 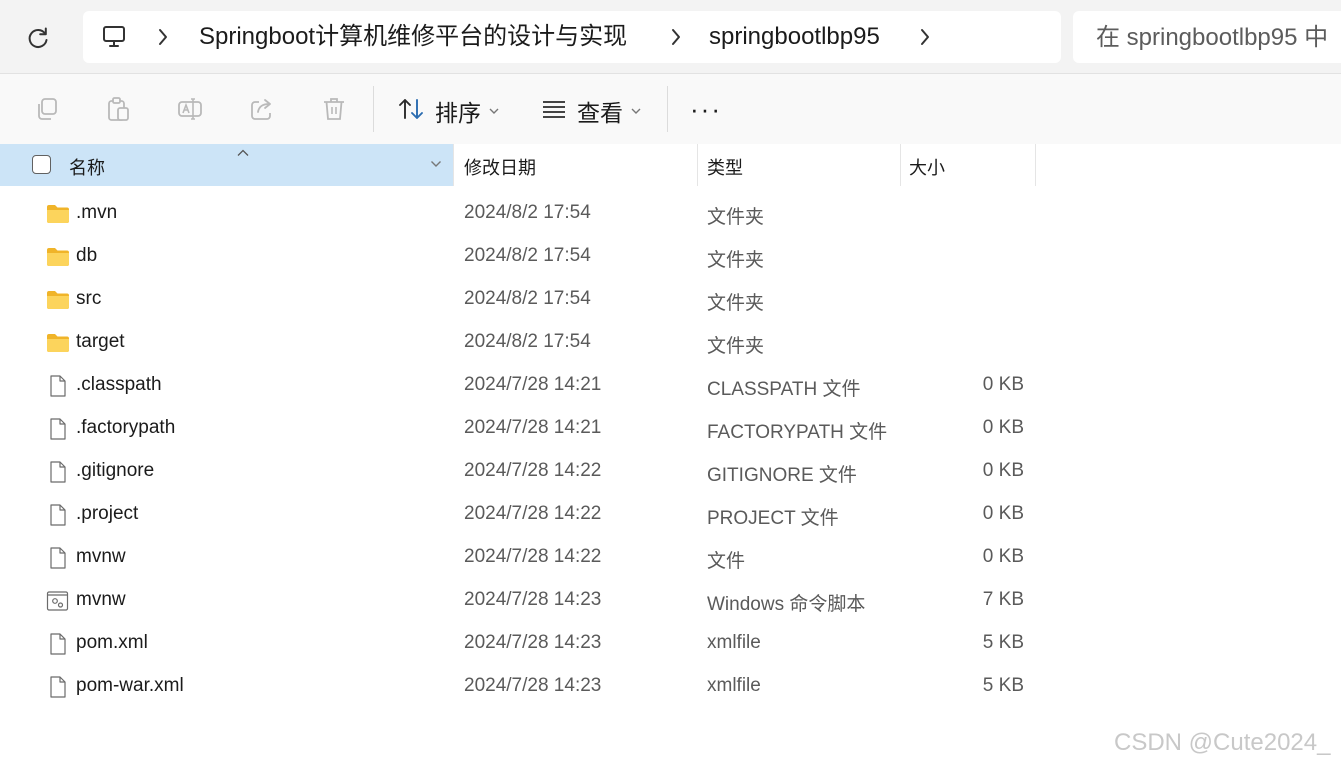 What do you see at coordinates (97, 212) in the screenshot?
I see `file-name: .mvn` at bounding box center [97, 212].